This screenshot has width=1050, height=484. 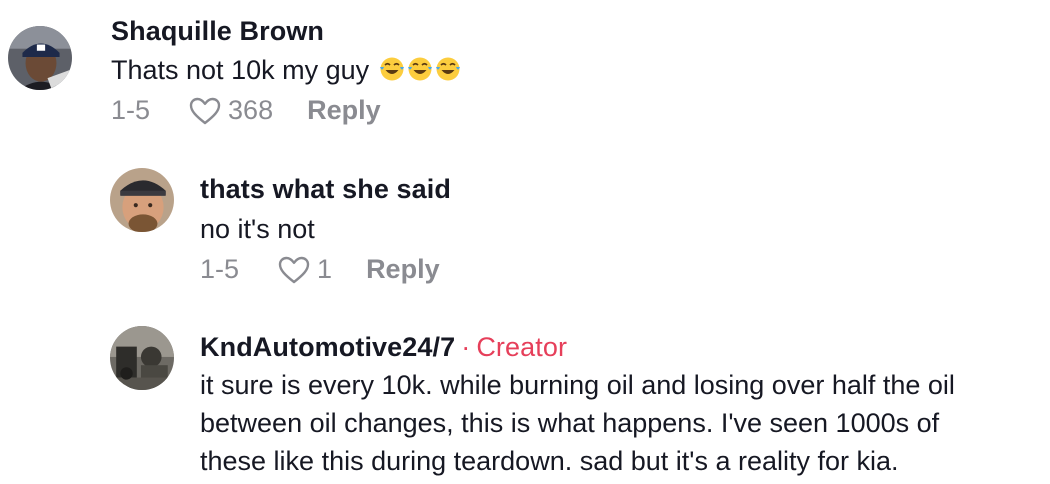 I want to click on comment-meta: 1-5 368 Reply, so click(x=246, y=110).